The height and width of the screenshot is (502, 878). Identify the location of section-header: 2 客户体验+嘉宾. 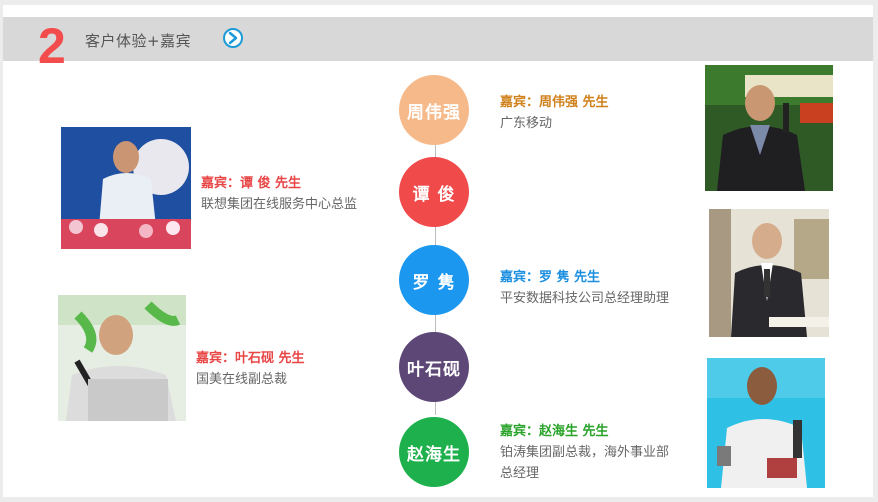
(438, 44).